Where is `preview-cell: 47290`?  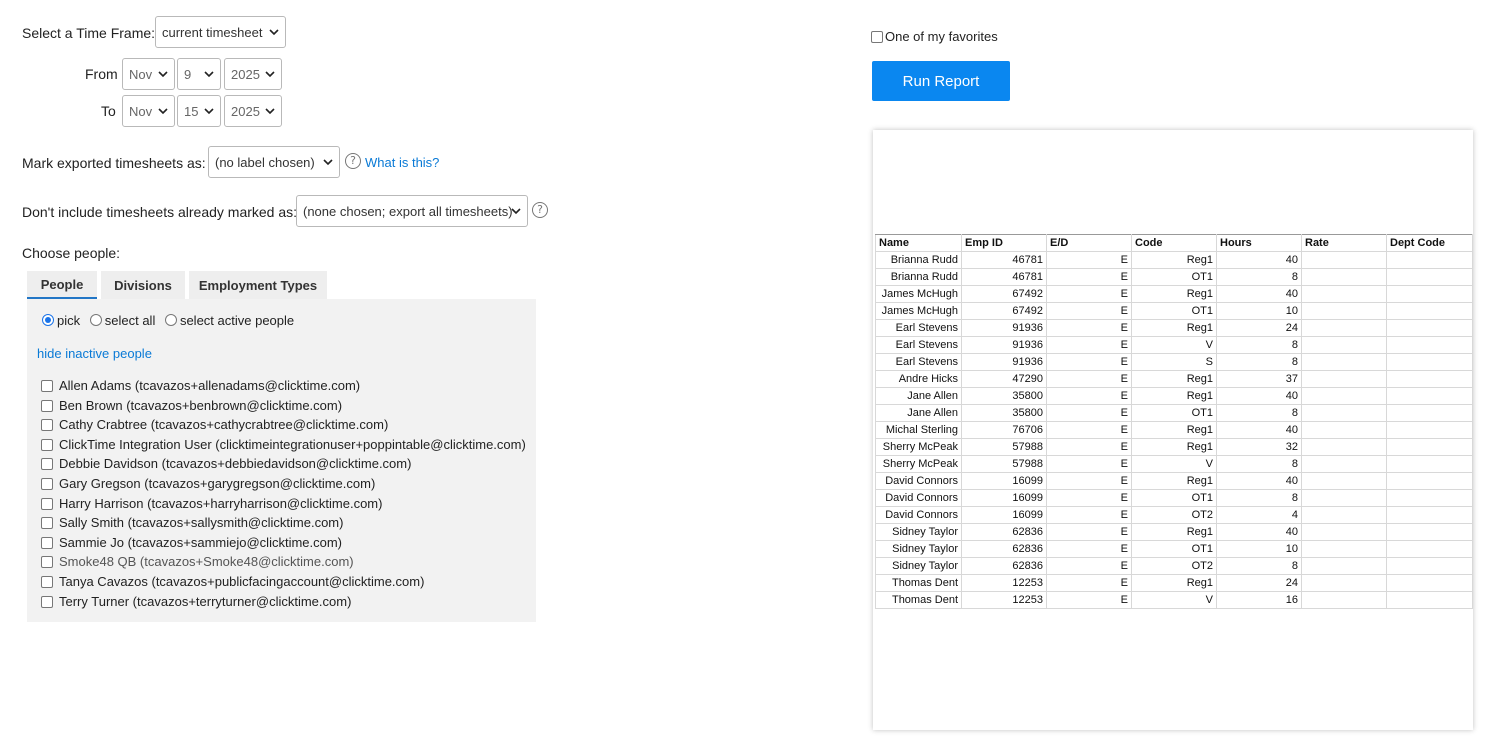
preview-cell: 47290 is located at coordinates (1004, 379).